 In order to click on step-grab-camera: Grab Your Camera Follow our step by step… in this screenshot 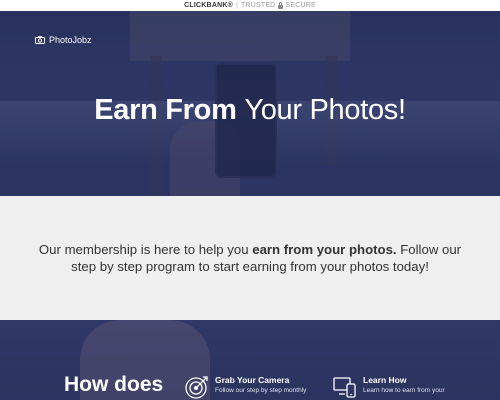, I will do `click(245, 387)`.